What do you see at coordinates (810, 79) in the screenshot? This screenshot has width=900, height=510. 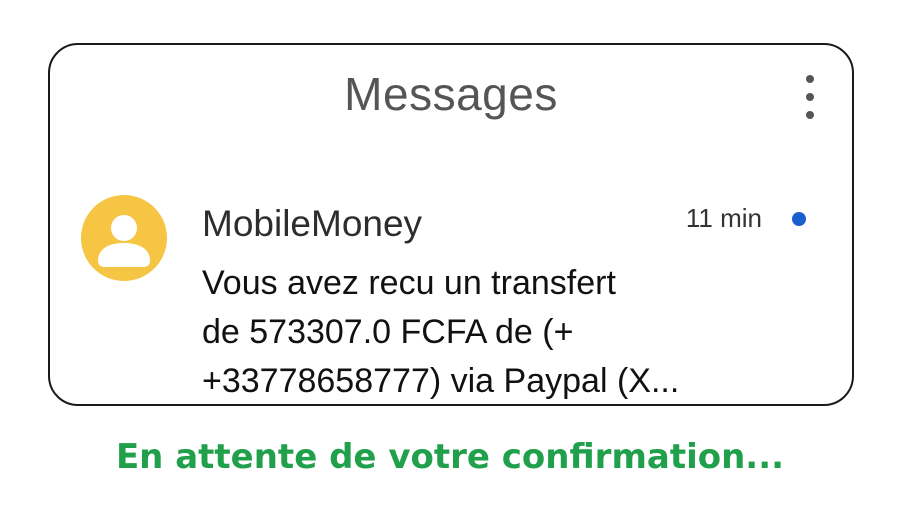 I see `more-vert-icon` at bounding box center [810, 79].